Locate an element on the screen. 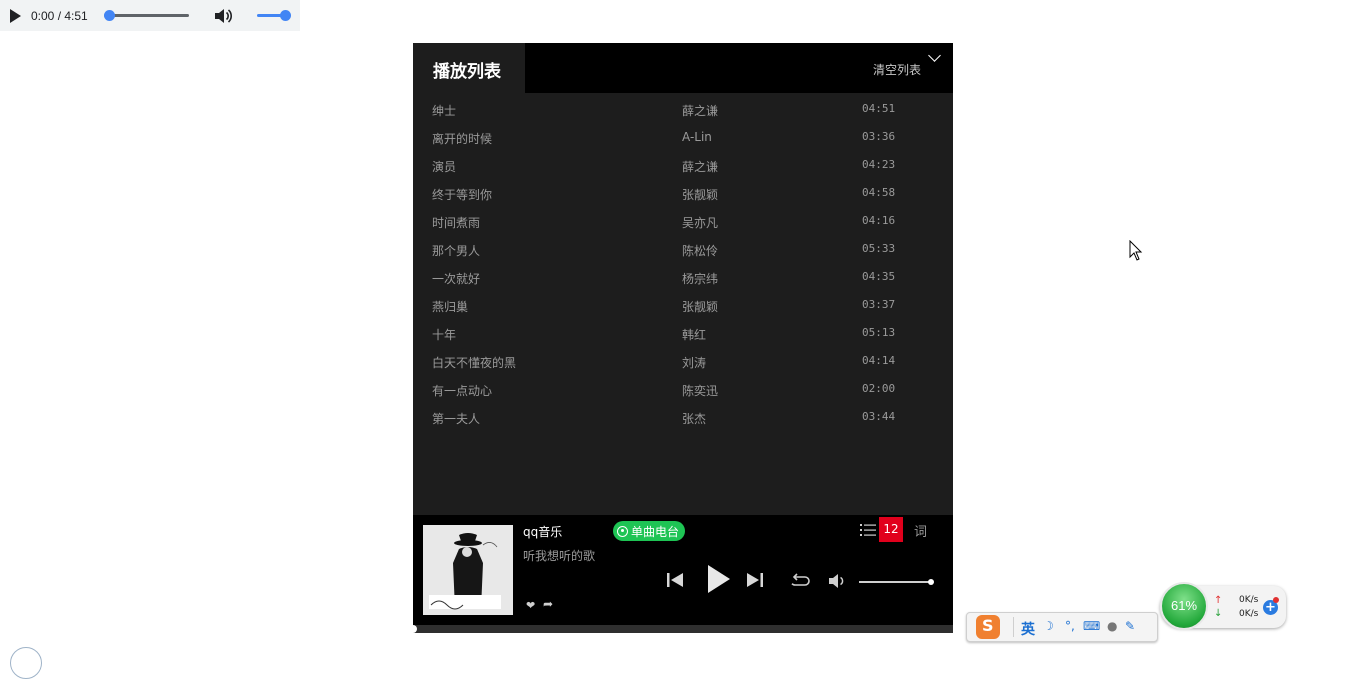 The image size is (1366, 679). song-row: 燕归巢 张靓颖 03:37 is located at coordinates (683, 305).